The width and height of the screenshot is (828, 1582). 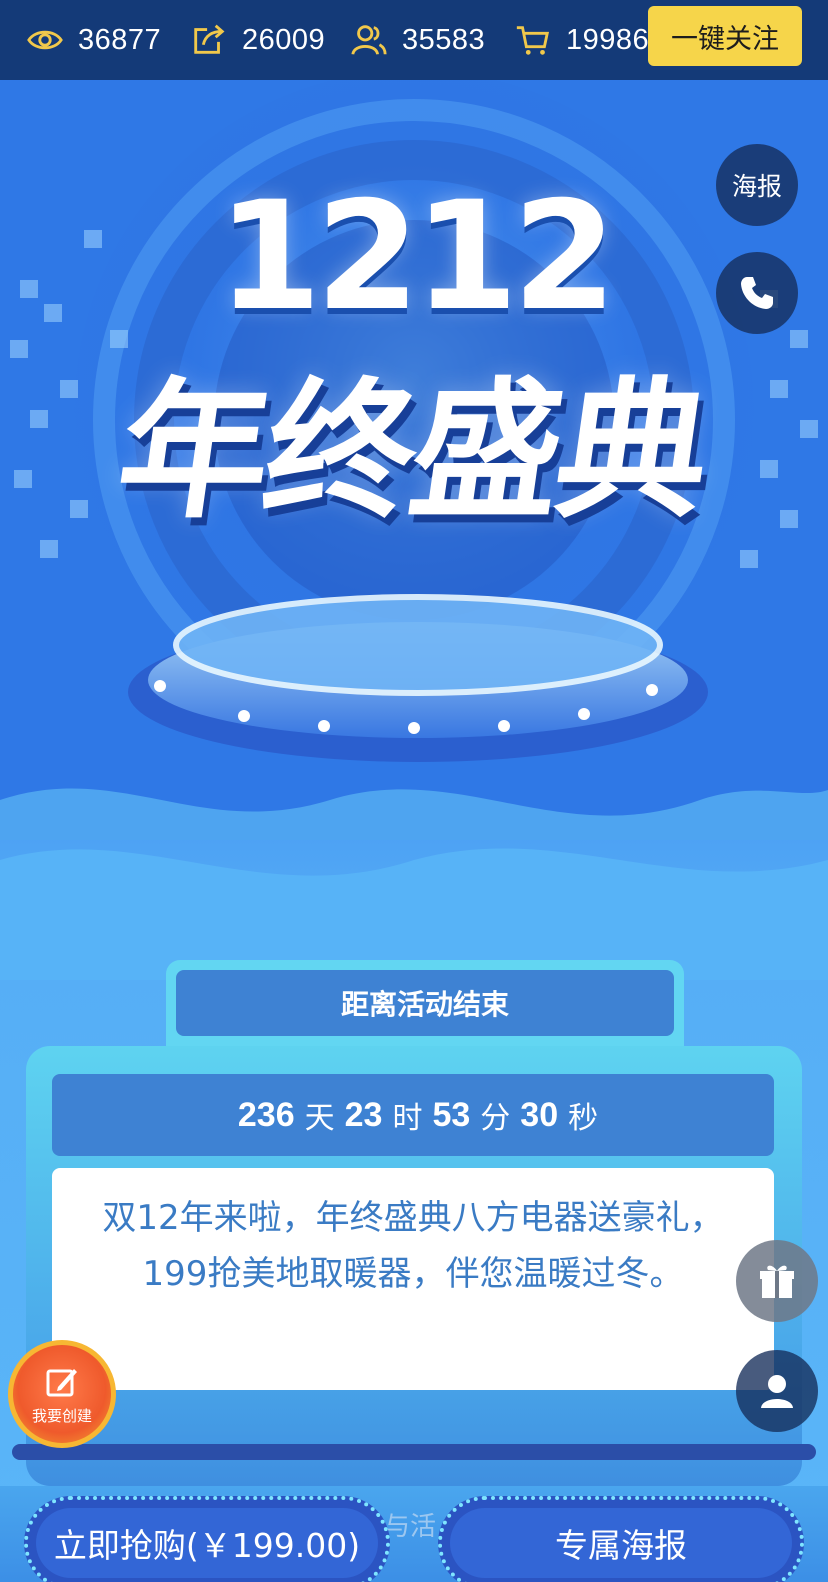 I want to click on phone-fab, so click(x=757, y=293).